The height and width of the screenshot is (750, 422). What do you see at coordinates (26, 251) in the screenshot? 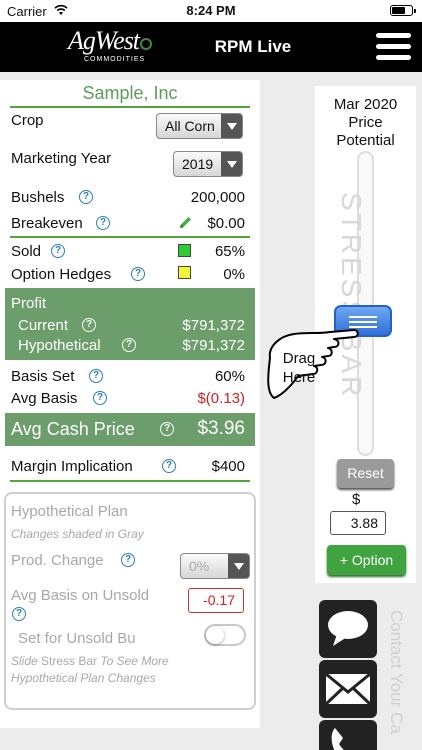
I see `sold-label: Sold` at bounding box center [26, 251].